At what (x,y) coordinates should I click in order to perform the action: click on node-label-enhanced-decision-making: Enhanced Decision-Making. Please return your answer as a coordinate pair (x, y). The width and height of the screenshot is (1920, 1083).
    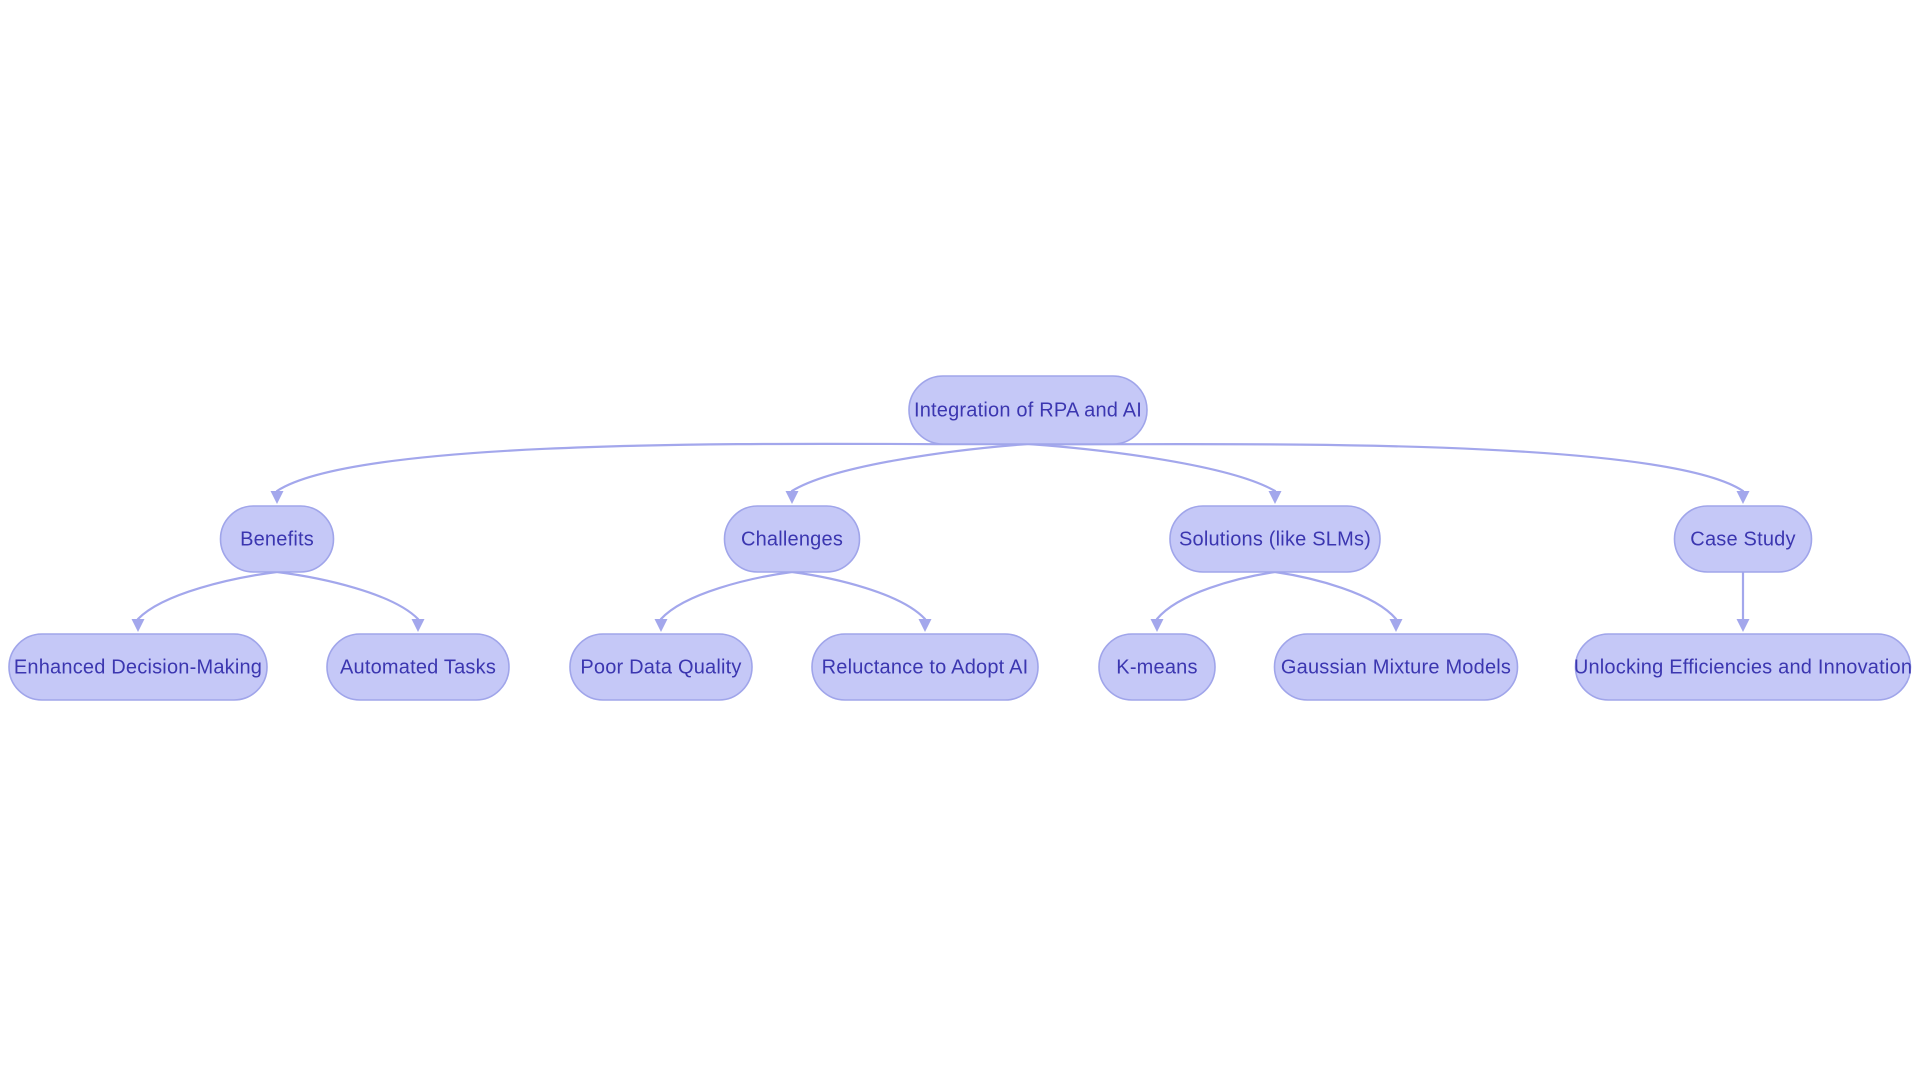
    Looking at the image, I should click on (138, 667).